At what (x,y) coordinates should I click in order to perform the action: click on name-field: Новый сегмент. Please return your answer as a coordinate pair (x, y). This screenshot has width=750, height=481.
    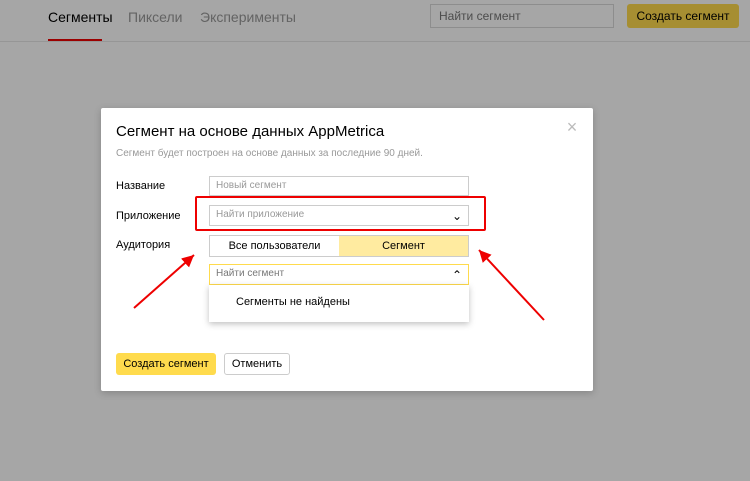
    Looking at the image, I should click on (339, 186).